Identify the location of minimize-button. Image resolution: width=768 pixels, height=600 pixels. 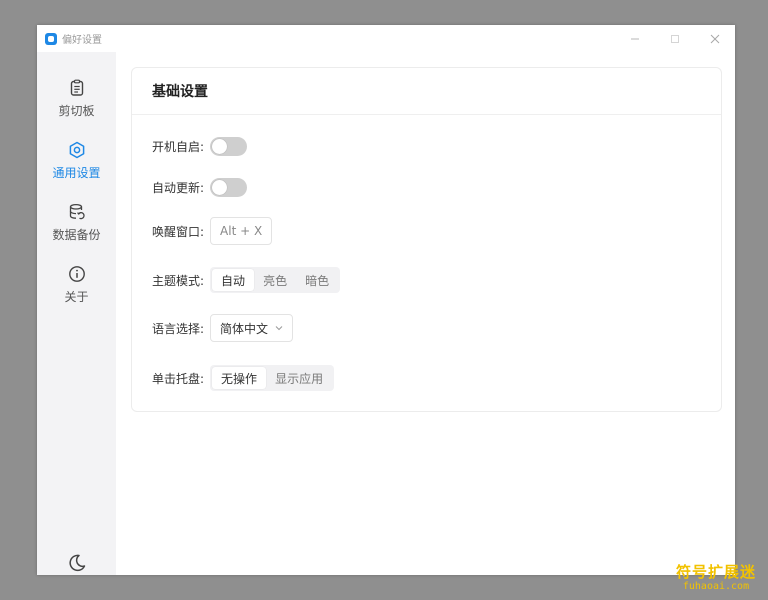
(635, 38).